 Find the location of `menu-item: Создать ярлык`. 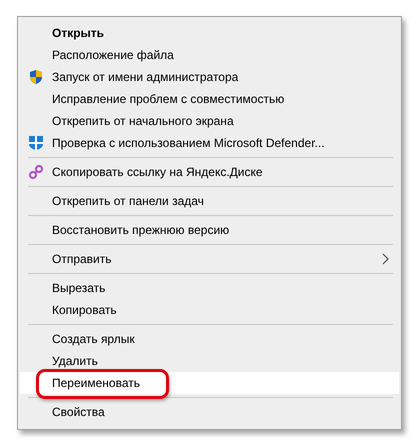

menu-item: Создать ярлык is located at coordinates (209, 339).